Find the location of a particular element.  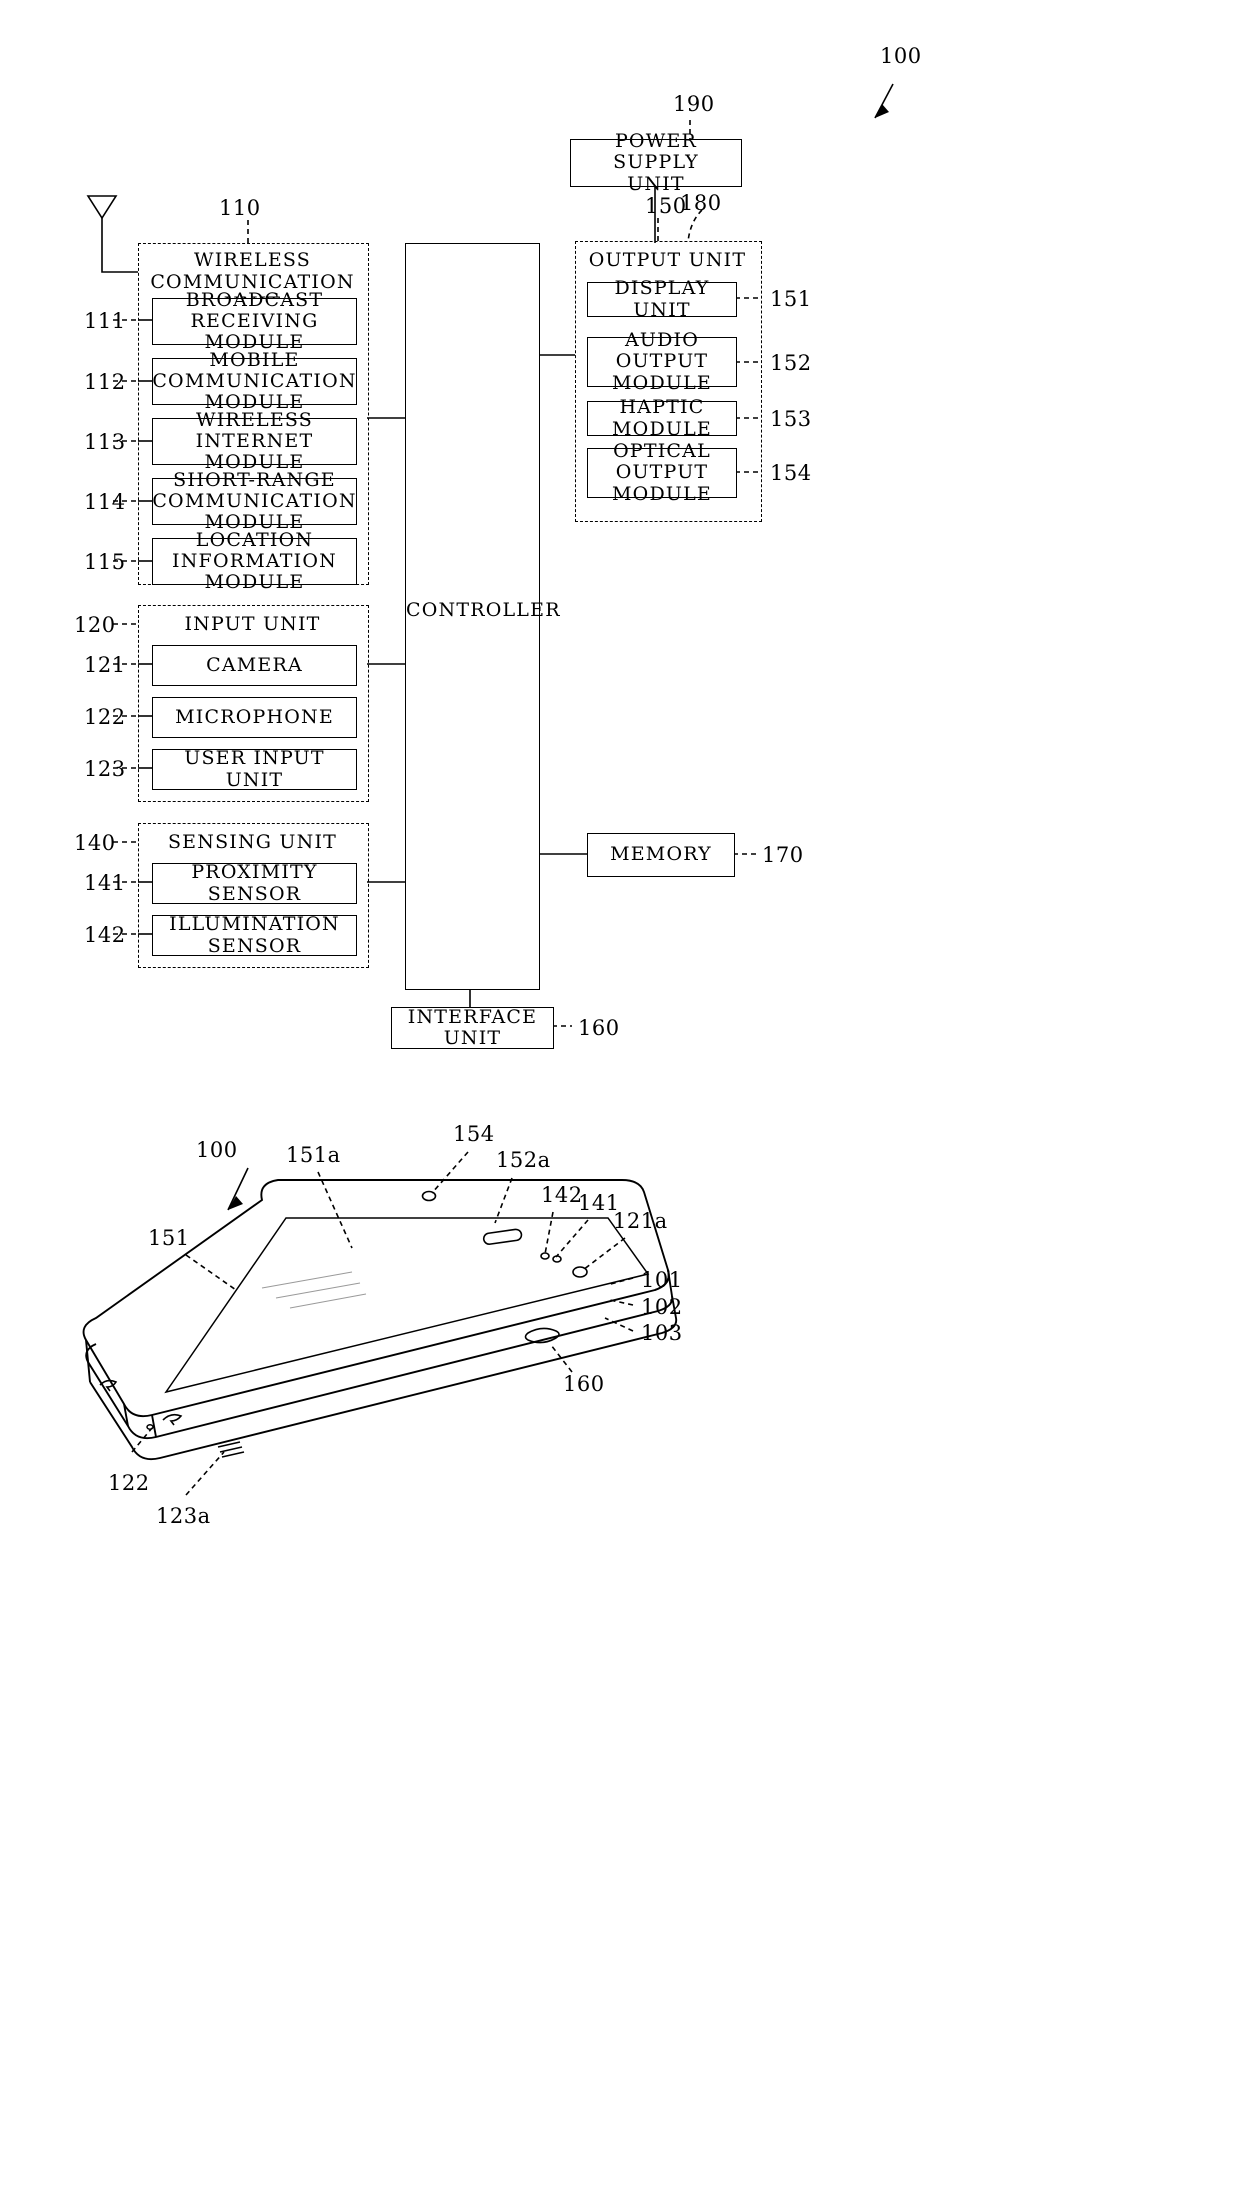

ref-111: 111 is located at coordinates (105, 321).